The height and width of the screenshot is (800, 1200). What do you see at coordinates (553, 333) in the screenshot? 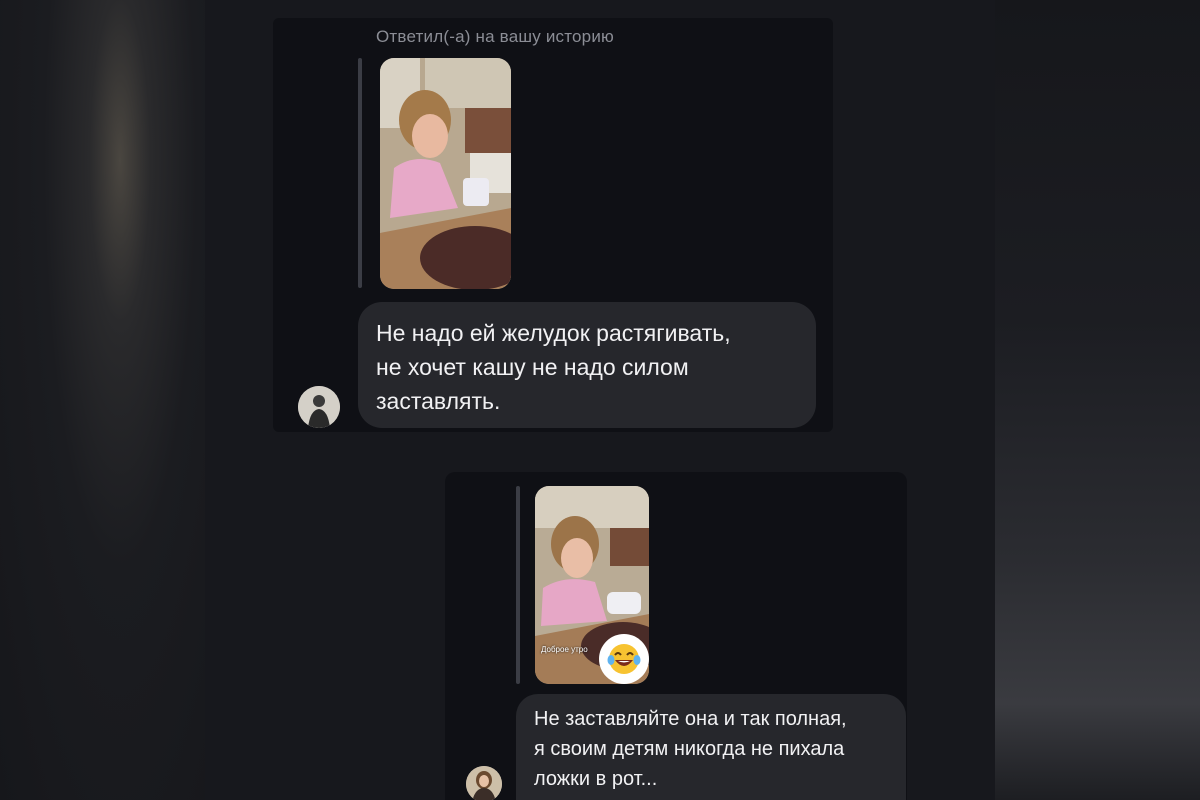
I see `message-text-line: Не надо ей желудок растягивать,` at bounding box center [553, 333].